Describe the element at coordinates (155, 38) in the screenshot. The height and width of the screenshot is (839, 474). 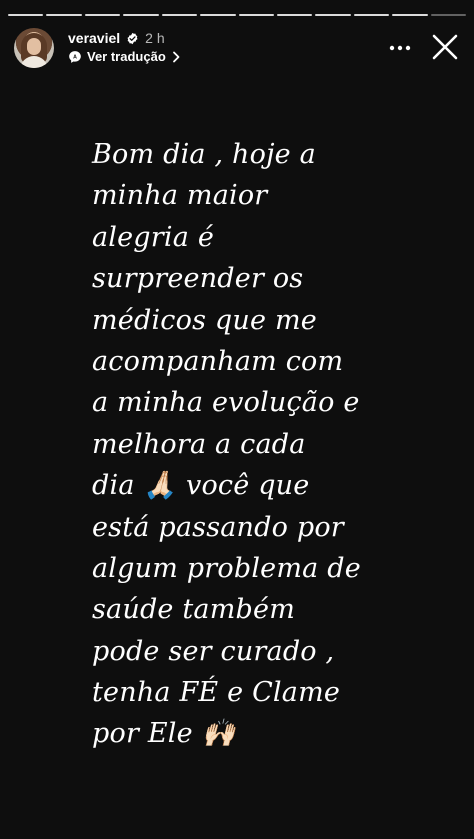
I see `post-time: 2 h` at that location.